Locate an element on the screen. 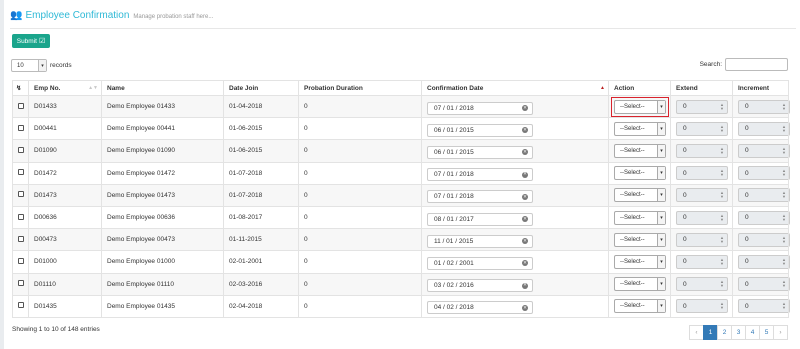  confirmation-date-input: 04 / 02 / 2018 ✕ is located at coordinates (480, 308).